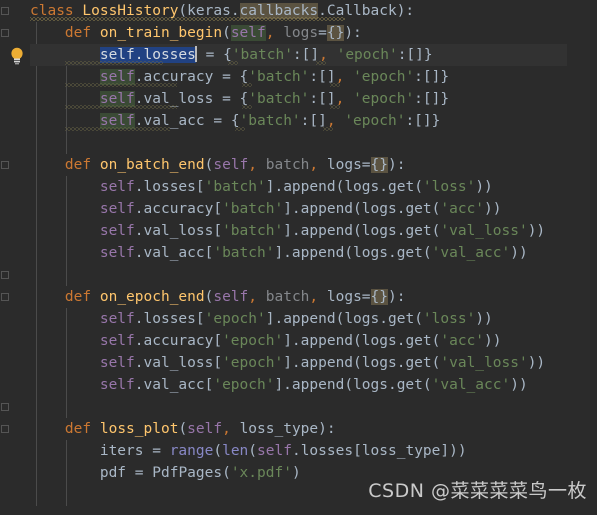 The width and height of the screenshot is (597, 515). What do you see at coordinates (401, 451) in the screenshot?
I see `token-param-loss-type: loss_type` at bounding box center [401, 451].